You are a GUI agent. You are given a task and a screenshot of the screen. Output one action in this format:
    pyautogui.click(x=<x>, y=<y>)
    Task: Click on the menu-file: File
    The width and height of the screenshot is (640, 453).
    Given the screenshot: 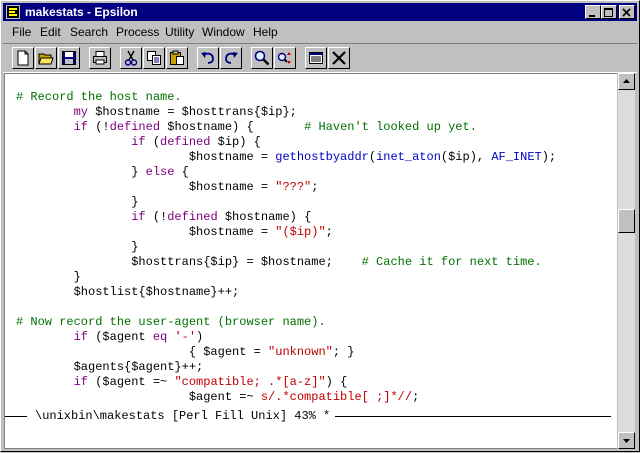 What is the action you would take?
    pyautogui.click(x=21, y=32)
    